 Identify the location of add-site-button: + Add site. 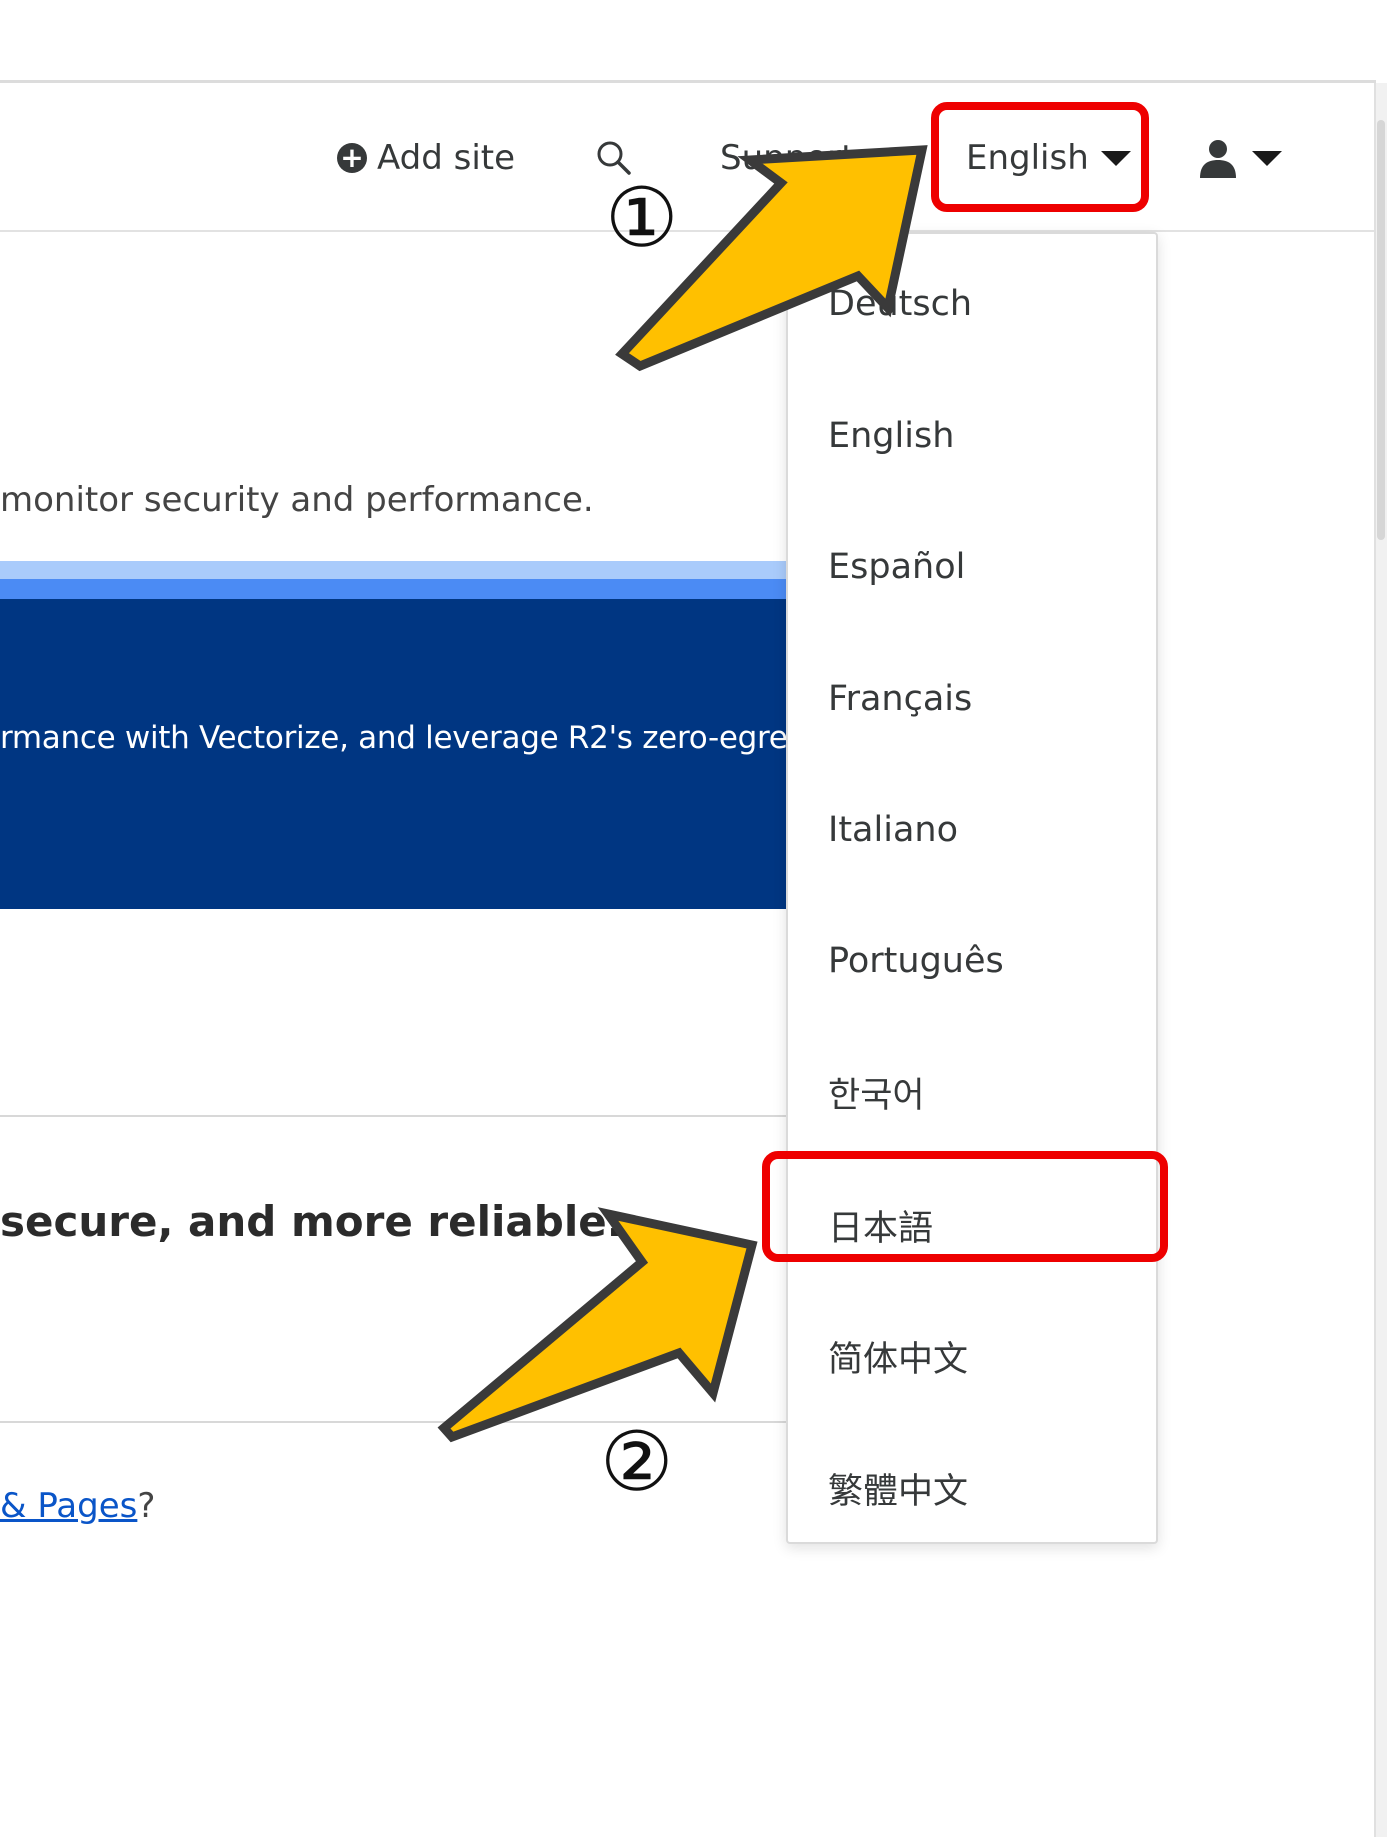
(426, 158).